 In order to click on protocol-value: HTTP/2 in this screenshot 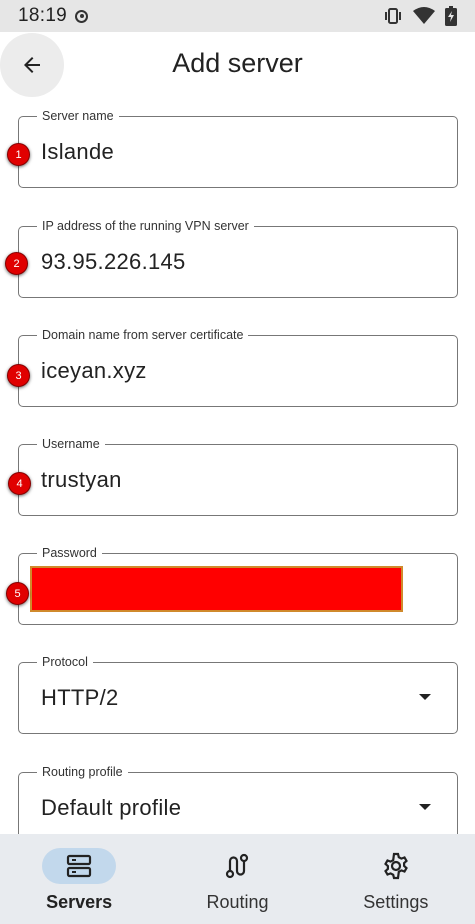, I will do `click(80, 697)`.